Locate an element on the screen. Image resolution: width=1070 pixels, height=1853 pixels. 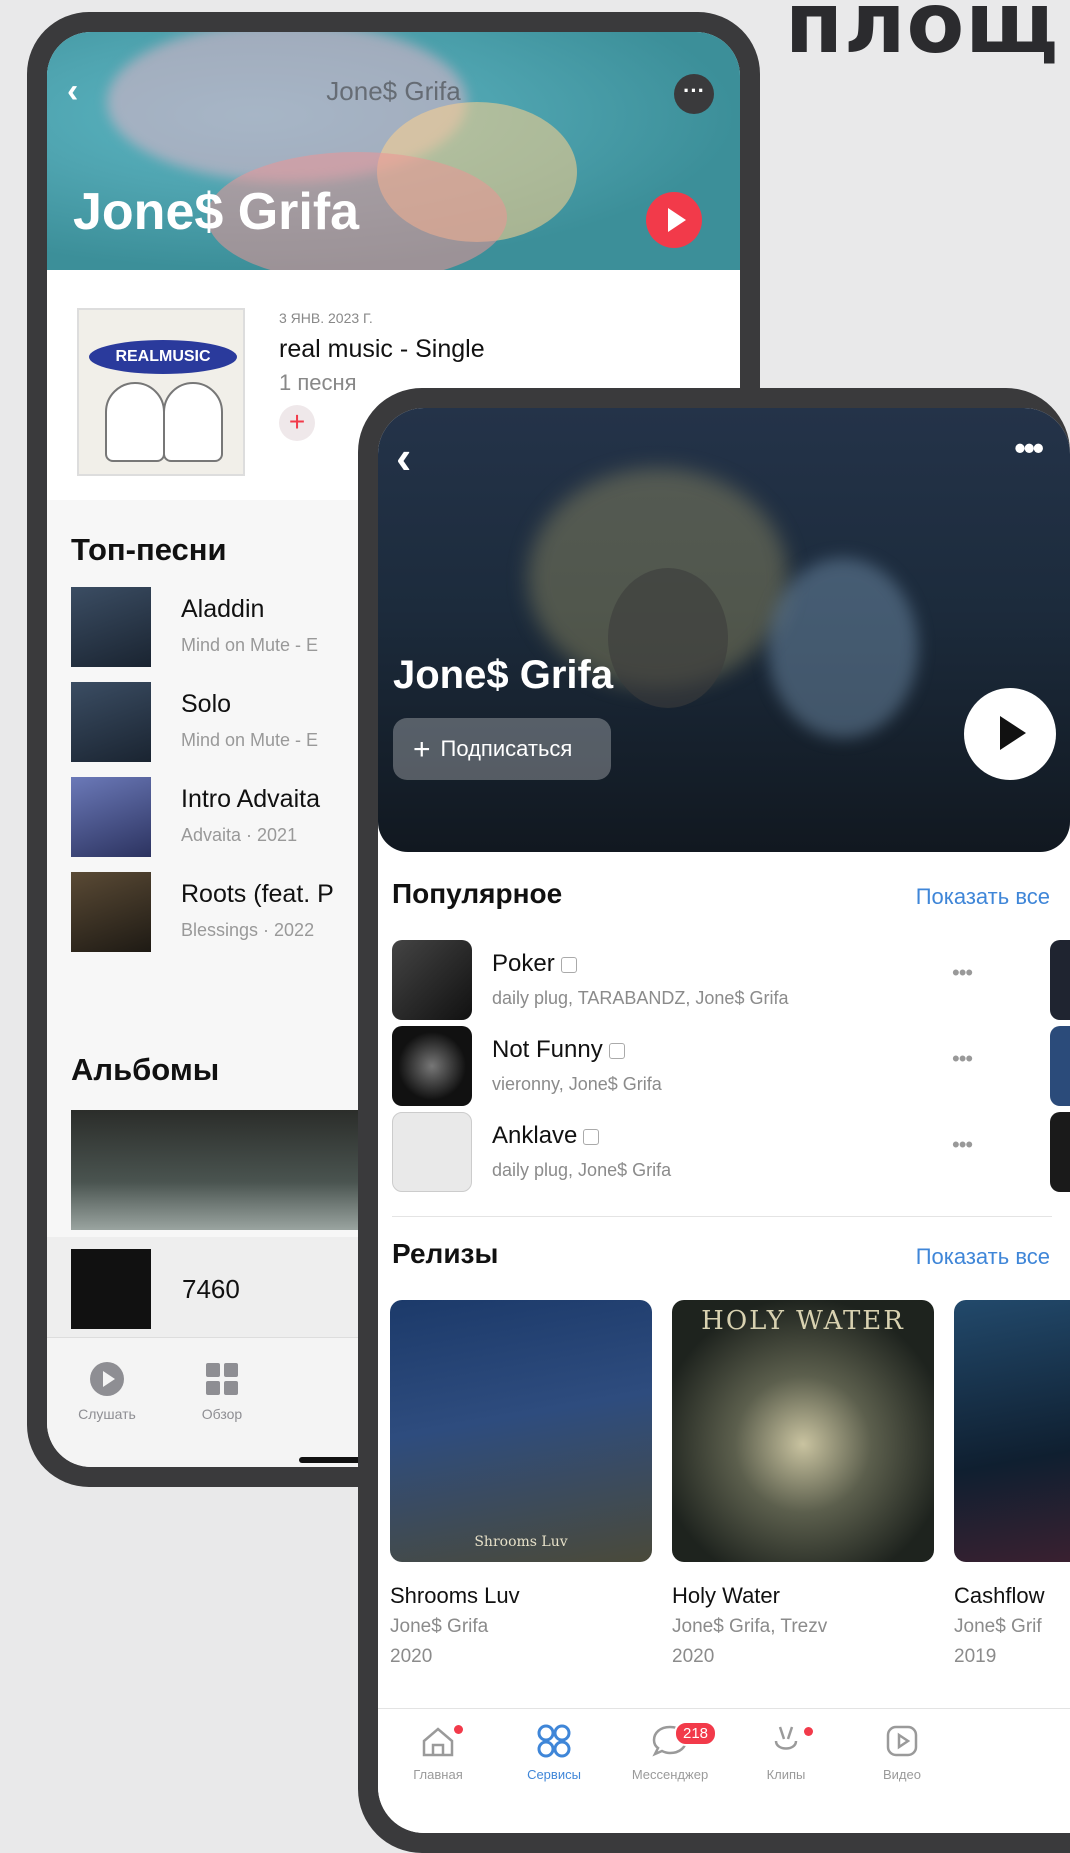
release-title: Cashflow is located at coordinates (999, 1595).